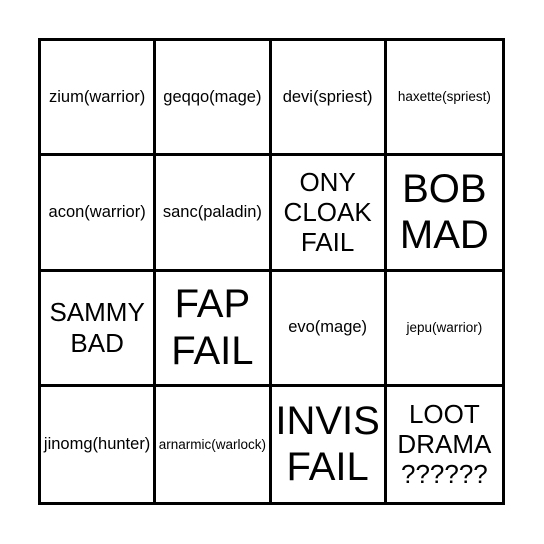 The width and height of the screenshot is (544, 544). Describe the element at coordinates (444, 99) in the screenshot. I see `bingo-cell-r1-c4: haxette(spriest)` at that location.